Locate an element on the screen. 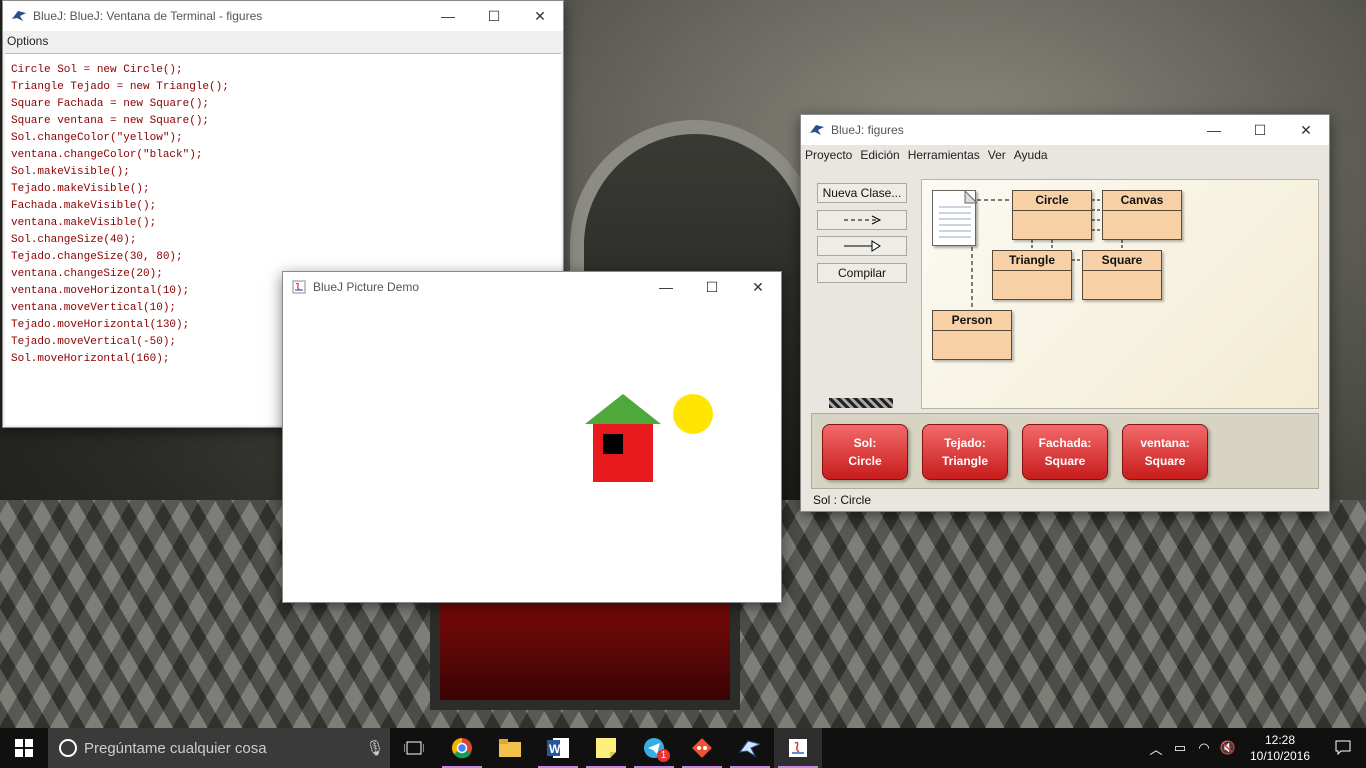  terminal-line: Fachada.makeVisible(); is located at coordinates (84, 206).